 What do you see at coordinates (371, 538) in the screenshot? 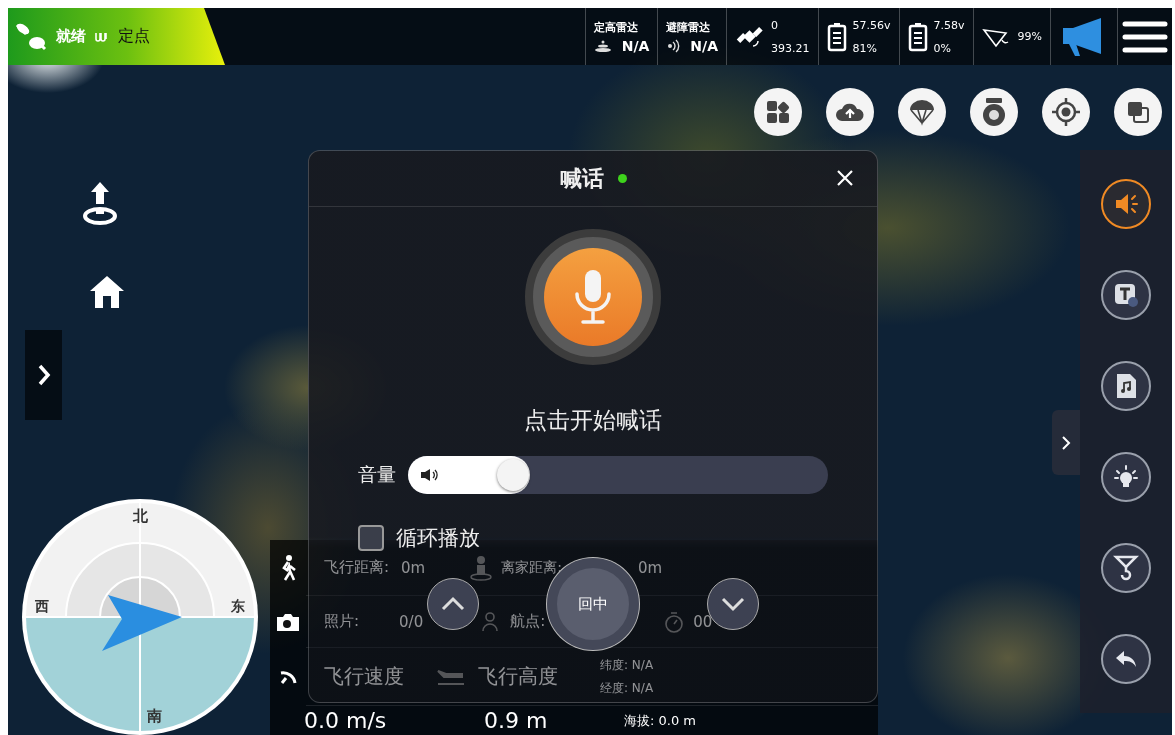
I see `loop-checkbox` at bounding box center [371, 538].